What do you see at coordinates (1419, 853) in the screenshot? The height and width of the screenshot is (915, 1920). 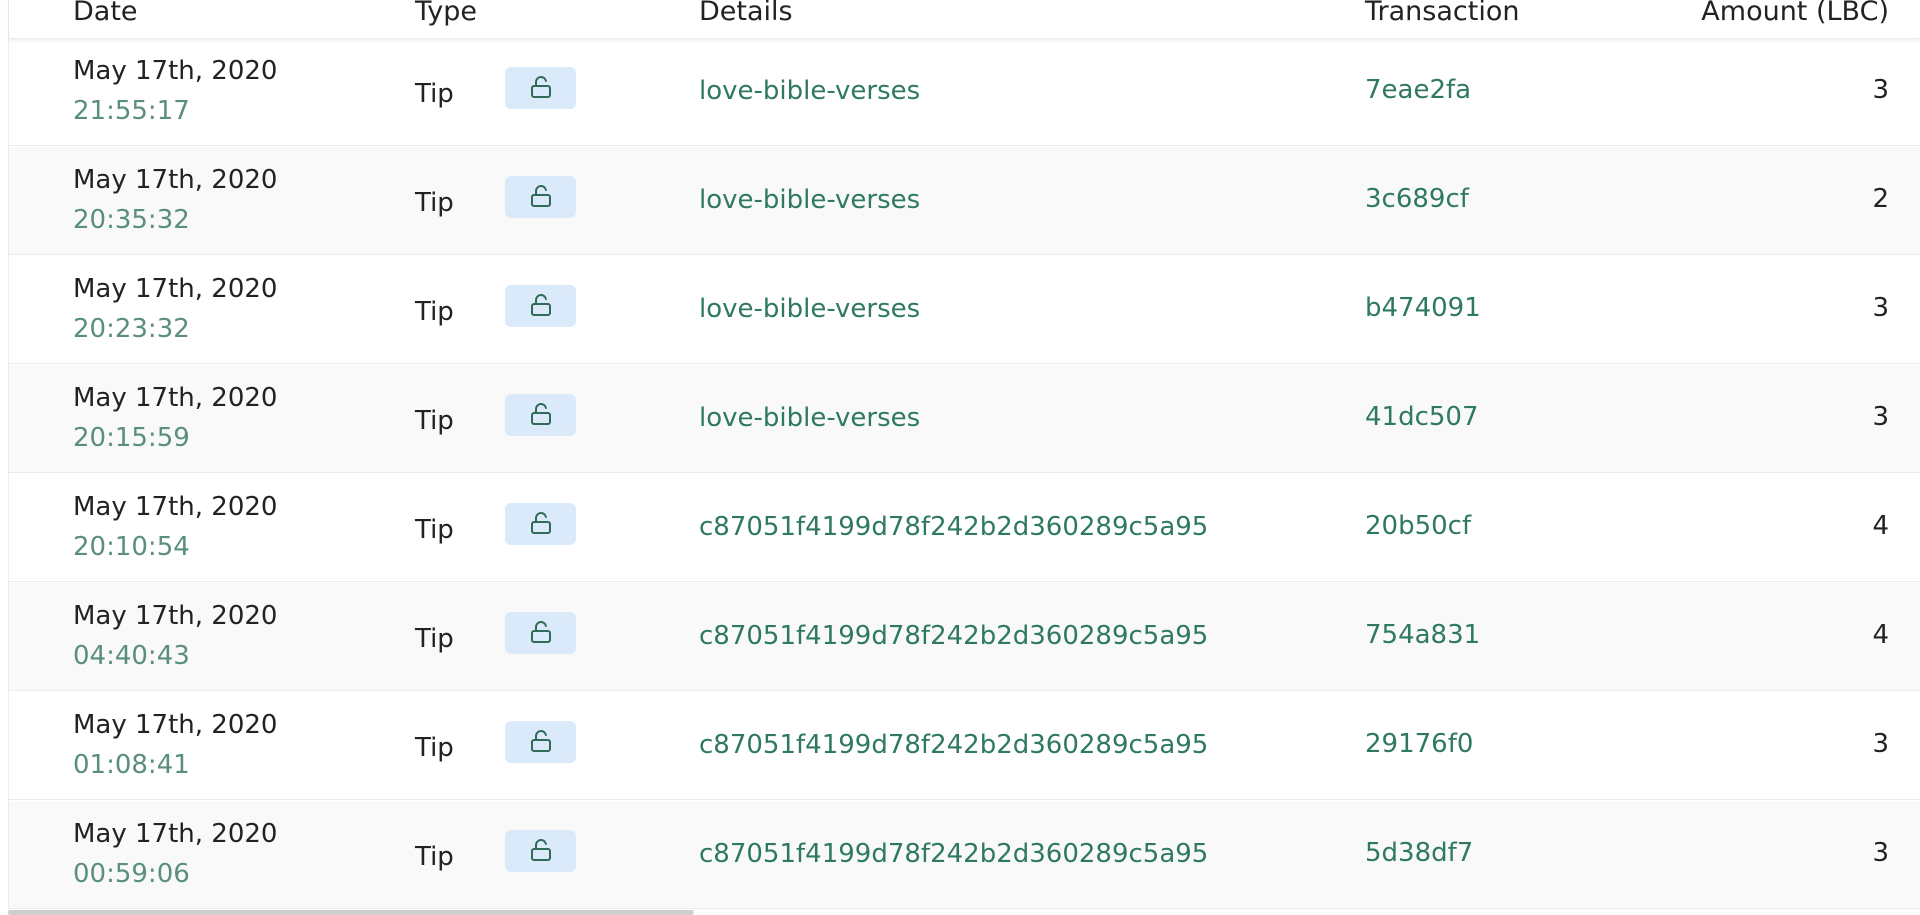 I see `row-transaction-link: 5d38df7` at bounding box center [1419, 853].